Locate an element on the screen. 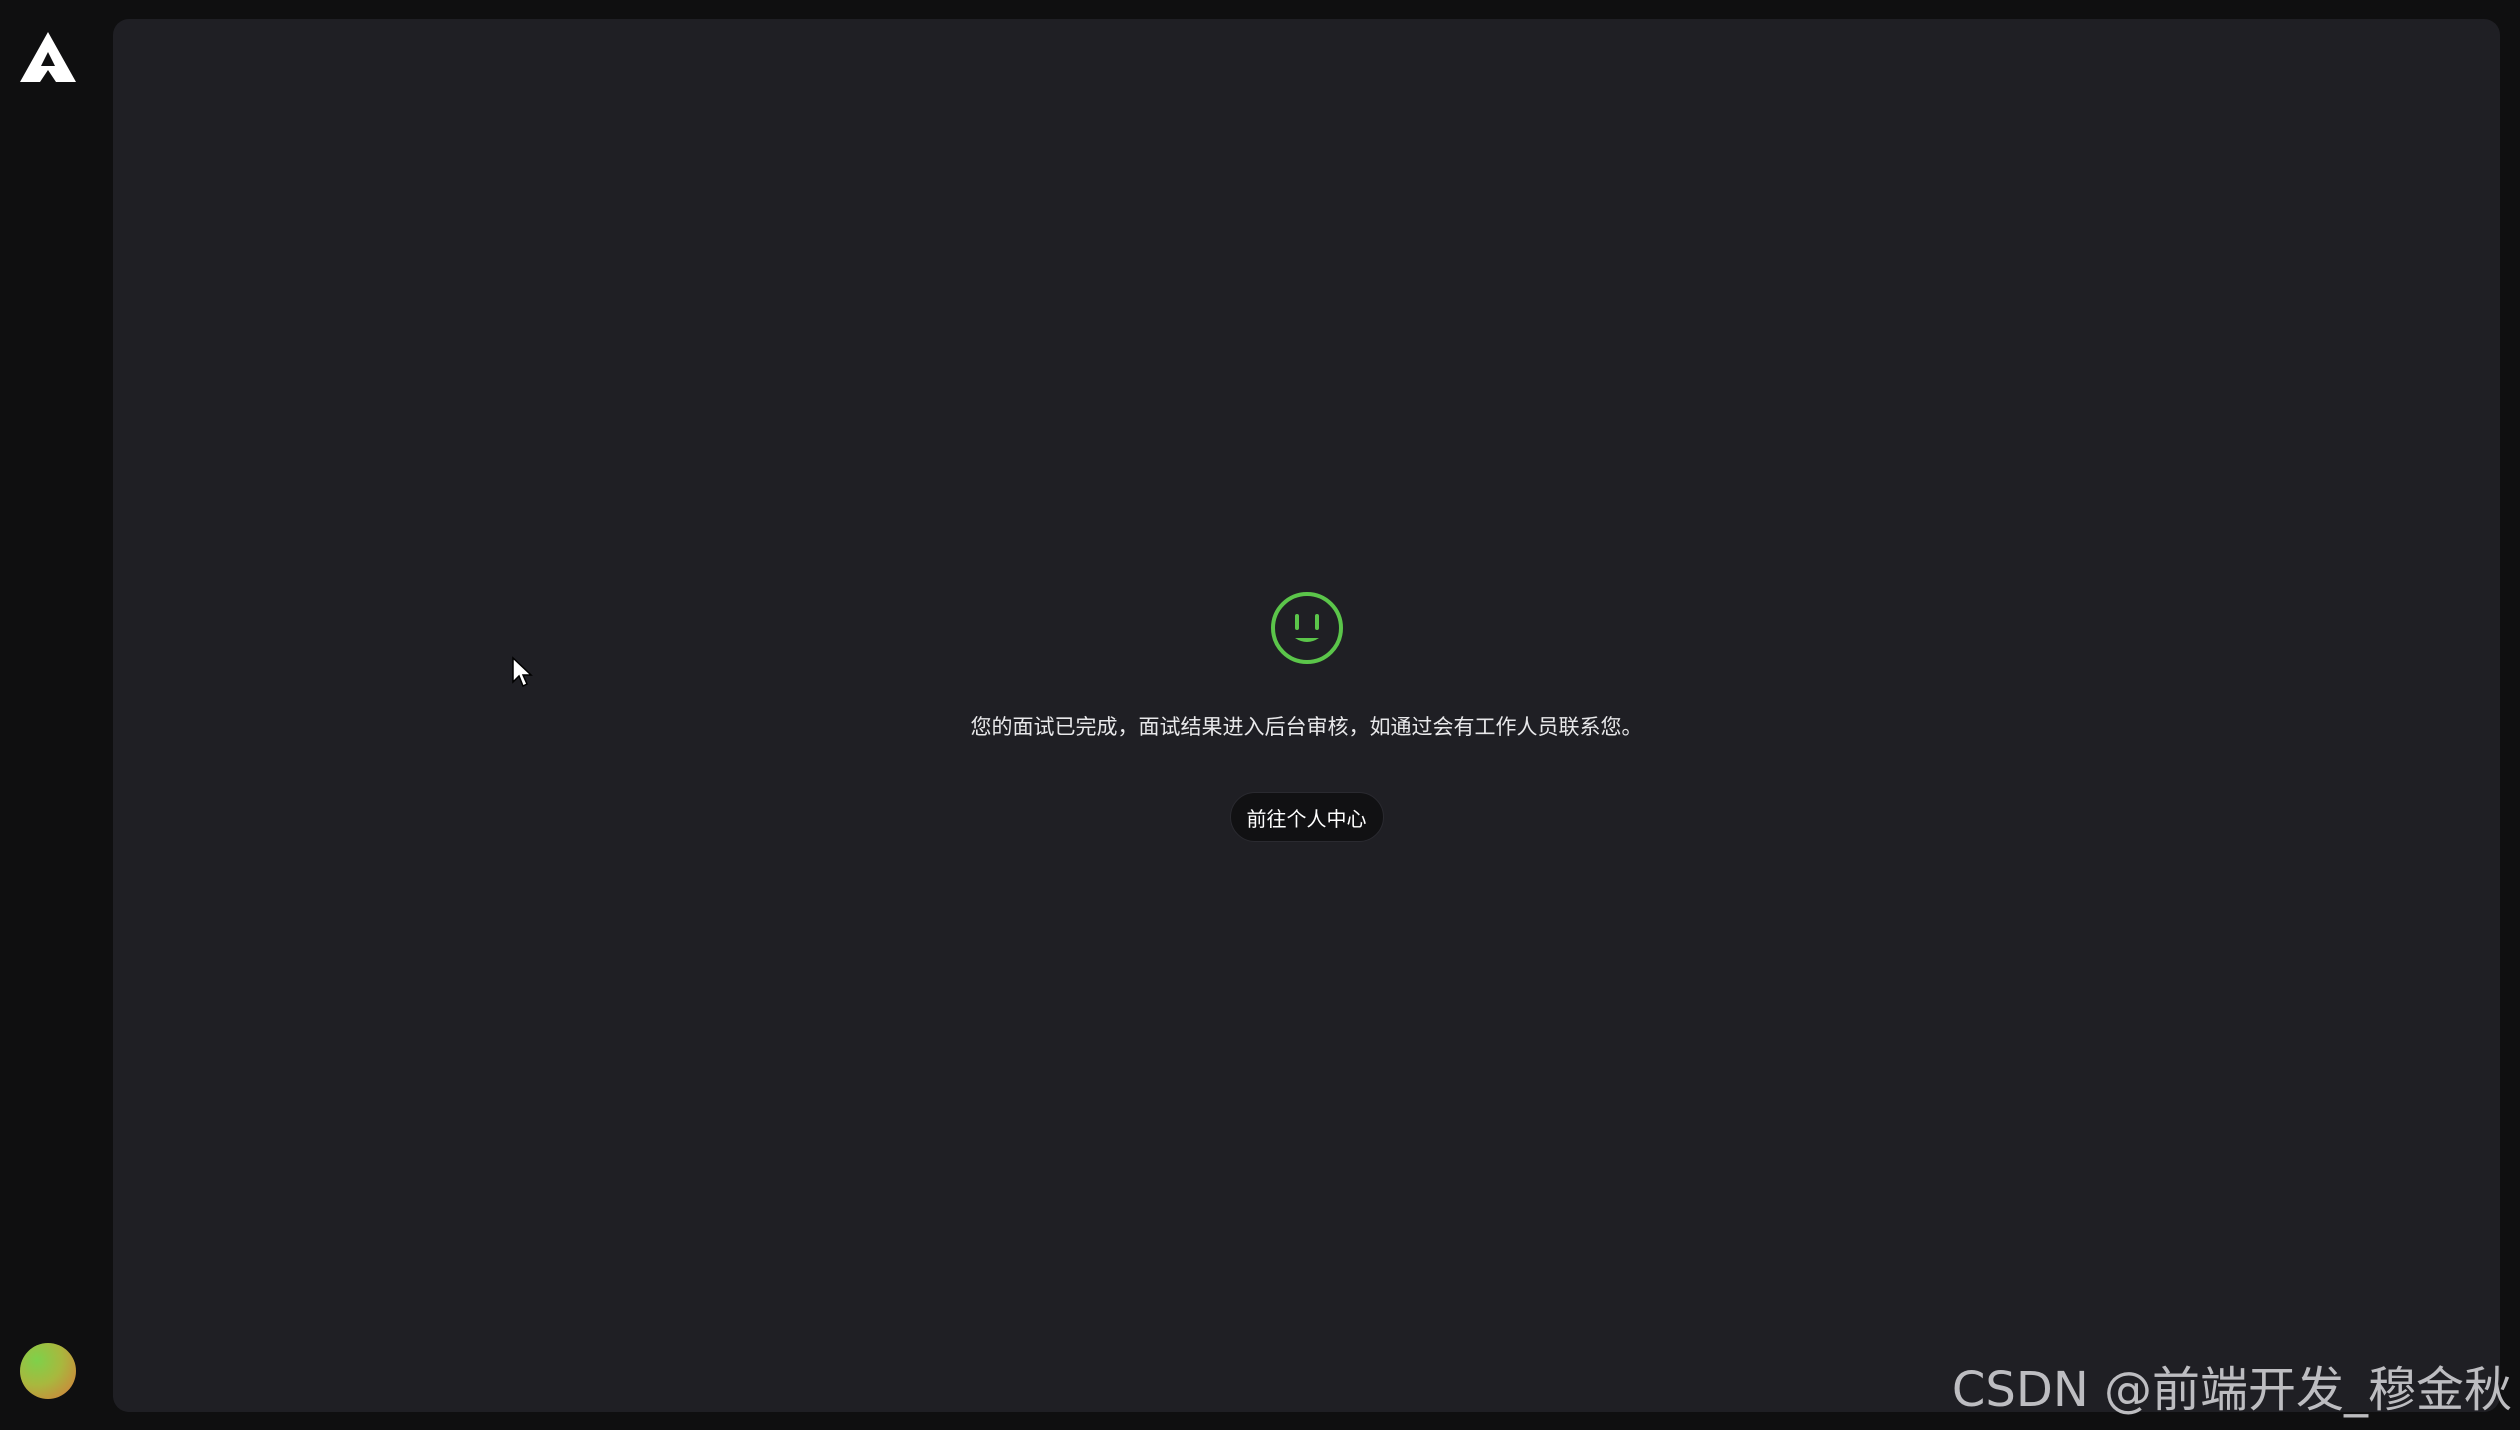 The width and height of the screenshot is (2520, 1430). go-personal-center-button: 前往个人中心 is located at coordinates (1306, 817).